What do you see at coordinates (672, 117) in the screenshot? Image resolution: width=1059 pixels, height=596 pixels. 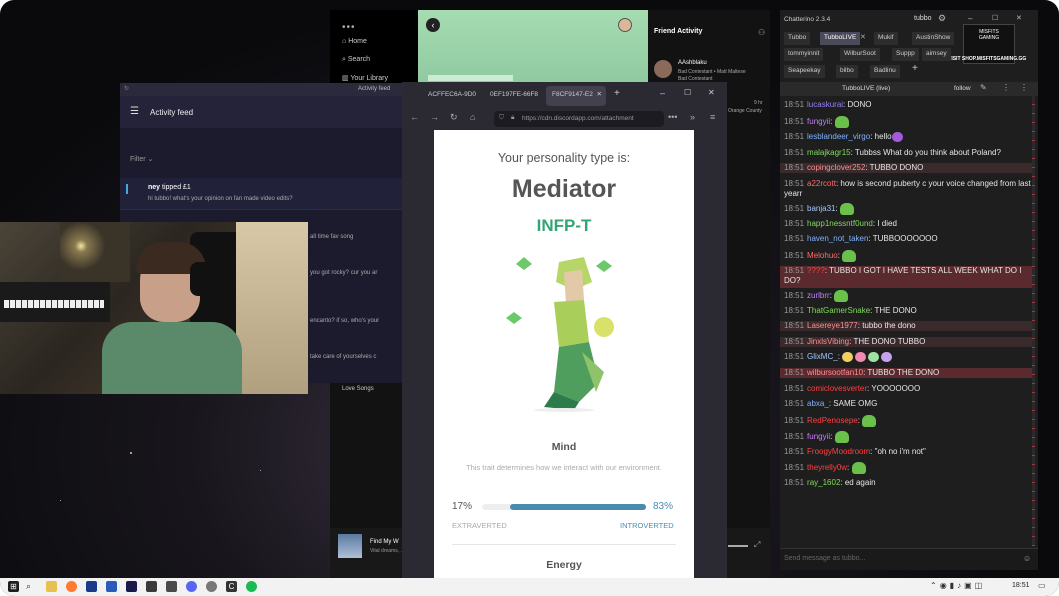 I see `more-icon: •••` at bounding box center [672, 117].